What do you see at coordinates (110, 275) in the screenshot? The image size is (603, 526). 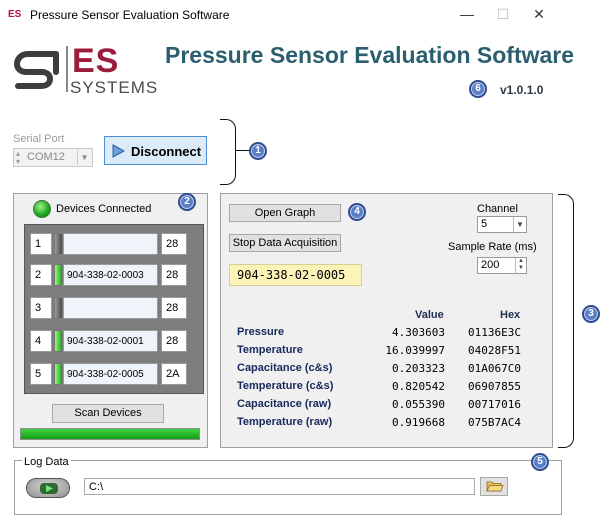 I see `device-serial: 904-338-02-0003` at bounding box center [110, 275].